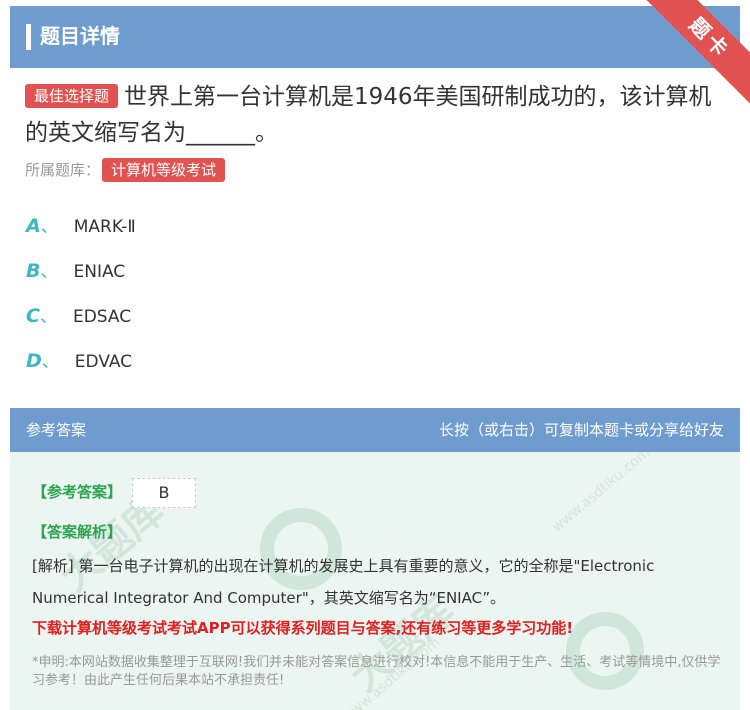  What do you see at coordinates (581, 430) in the screenshot?
I see `share-hint: 长按（或右击）可复制本题卡或分享给好友` at bounding box center [581, 430].